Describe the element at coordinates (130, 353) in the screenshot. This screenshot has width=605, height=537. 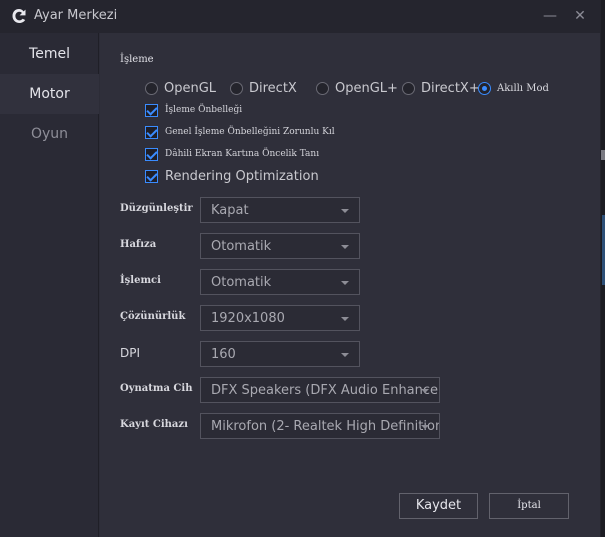
I see `dpi-label: DPI` at that location.